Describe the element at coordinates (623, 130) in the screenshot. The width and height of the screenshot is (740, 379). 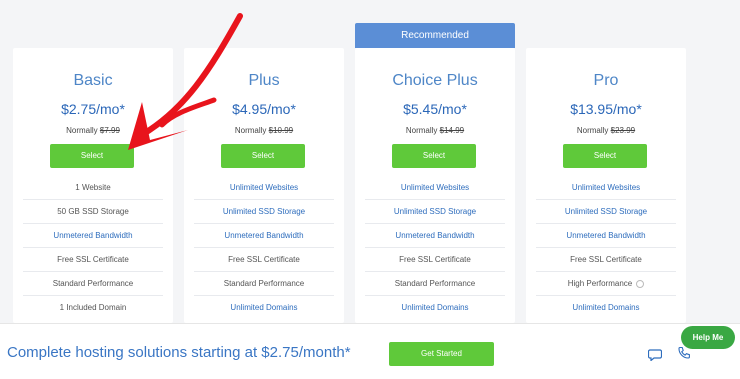
I see `old-price: $23.99` at that location.